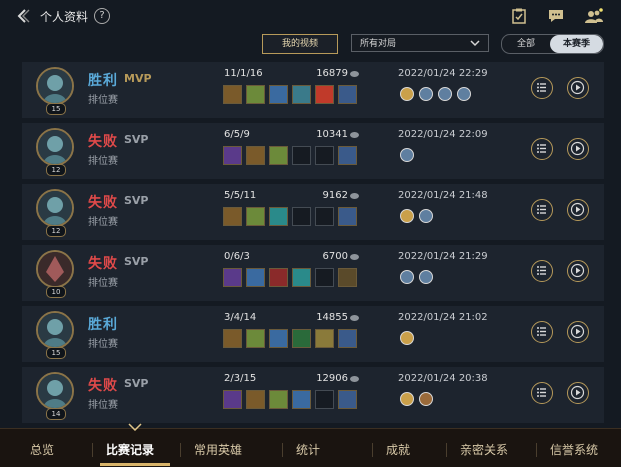 This screenshot has height=467, width=621. What do you see at coordinates (574, 449) in the screenshot?
I see `bottom-tab: 信誉系统` at bounding box center [574, 449].